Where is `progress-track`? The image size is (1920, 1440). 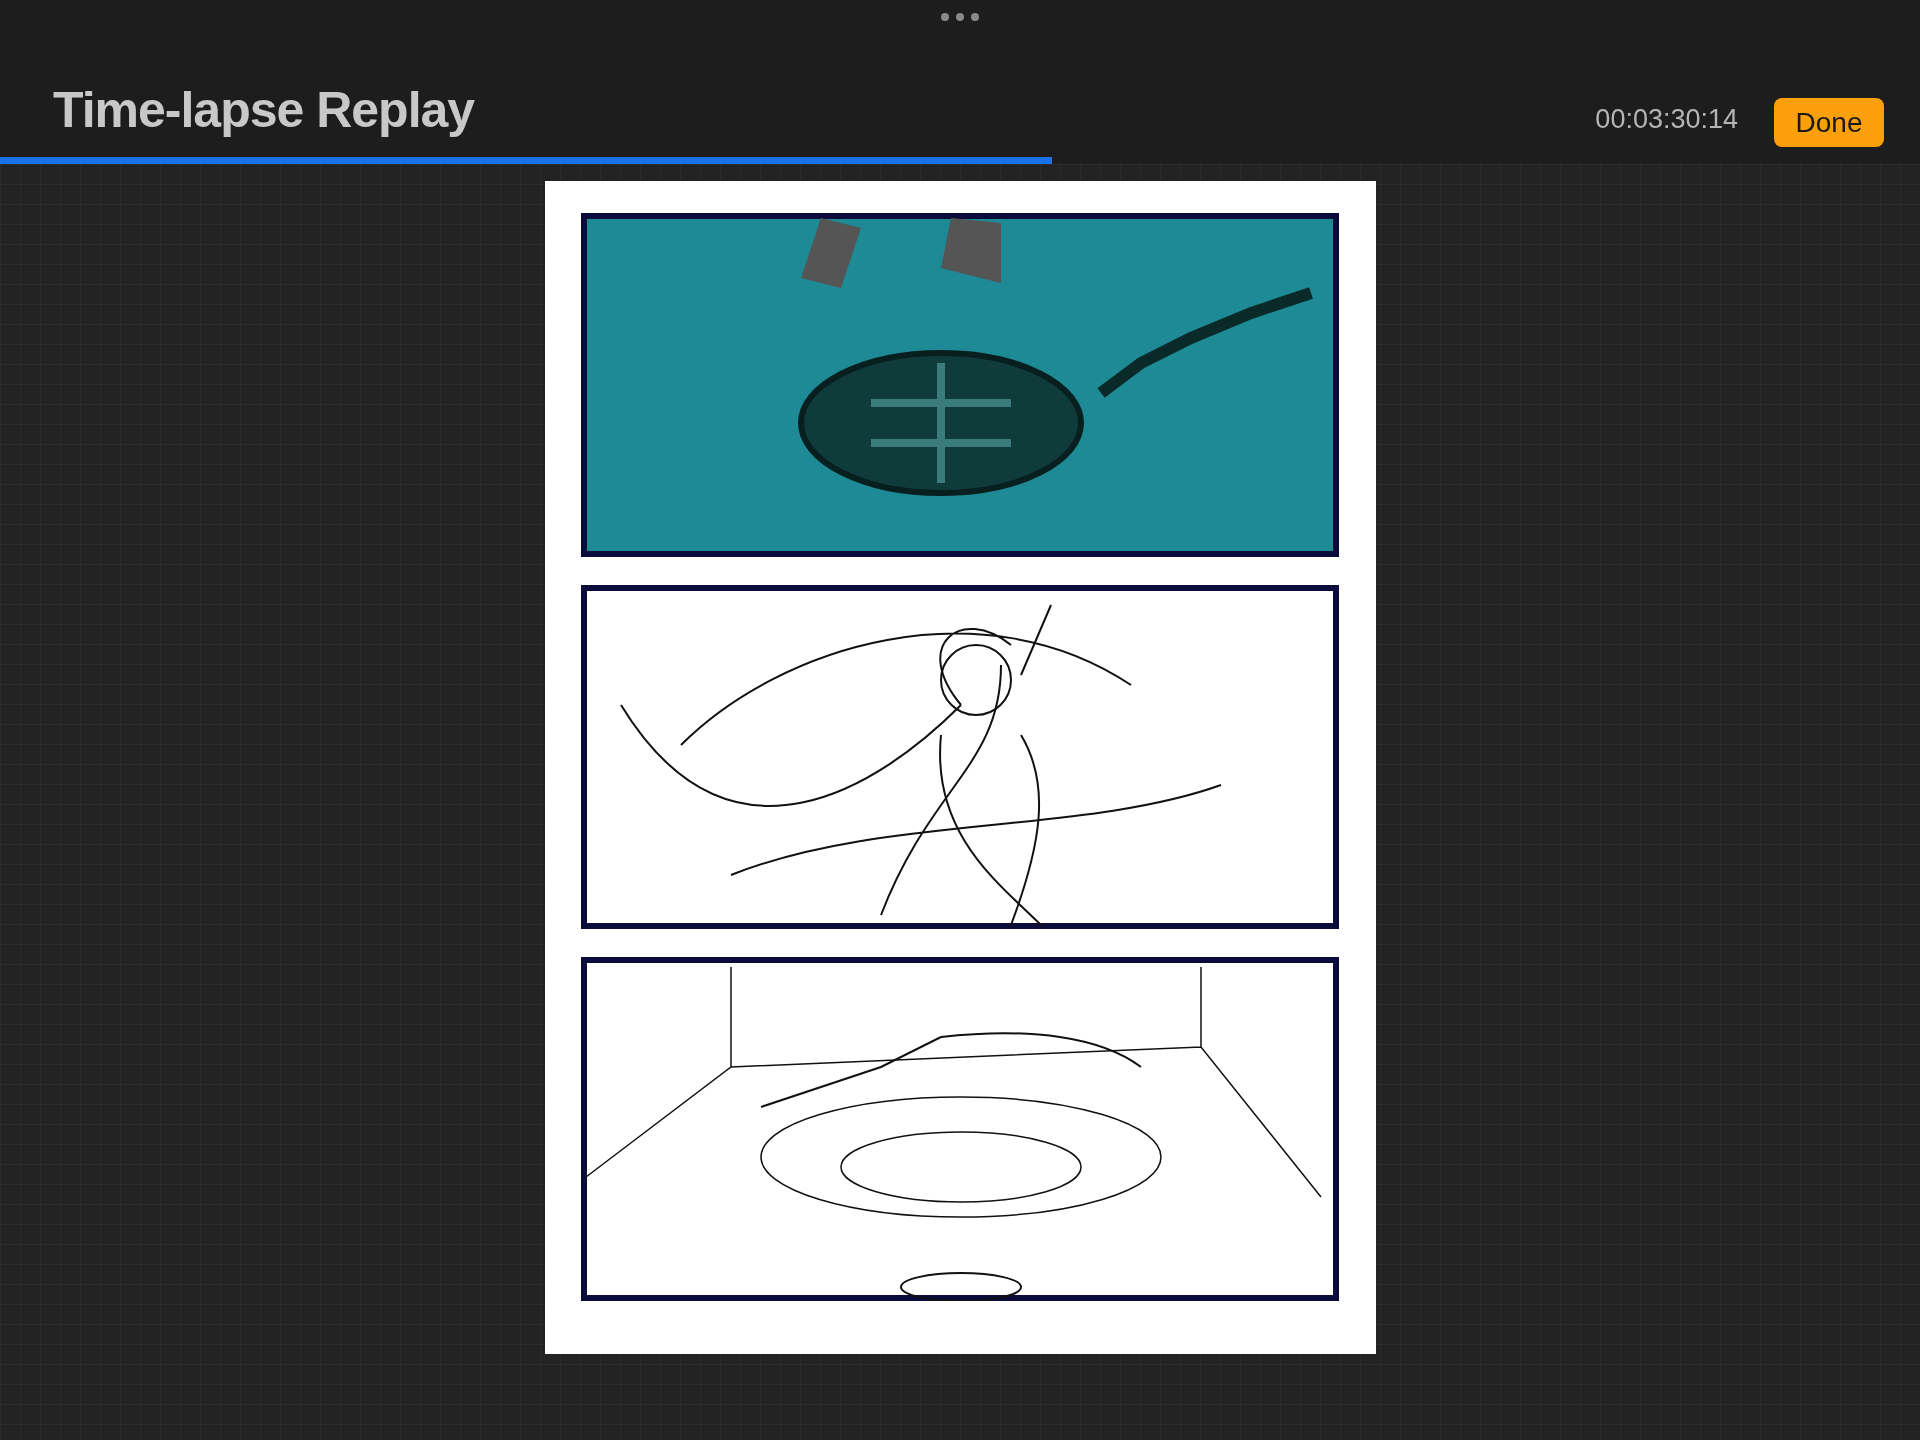
progress-track is located at coordinates (960, 160).